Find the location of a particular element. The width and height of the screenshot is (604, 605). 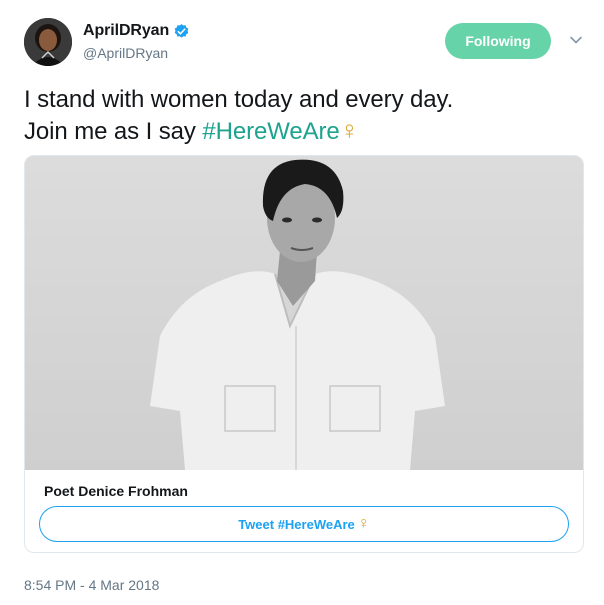

venus-emoji-small: ♀ is located at coordinates (363, 523).